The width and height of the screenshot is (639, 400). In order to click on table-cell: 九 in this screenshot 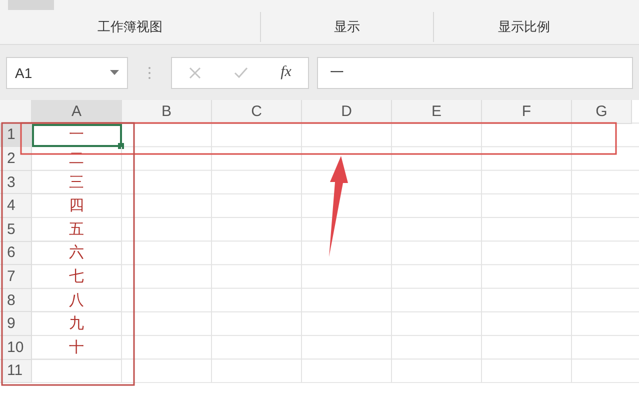, I will do `click(77, 324)`.